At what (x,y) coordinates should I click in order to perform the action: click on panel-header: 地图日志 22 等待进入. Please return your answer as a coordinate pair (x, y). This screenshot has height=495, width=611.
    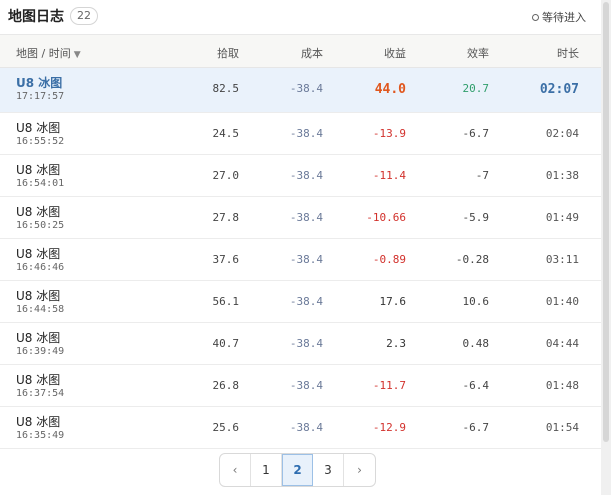
    Looking at the image, I should click on (300, 16).